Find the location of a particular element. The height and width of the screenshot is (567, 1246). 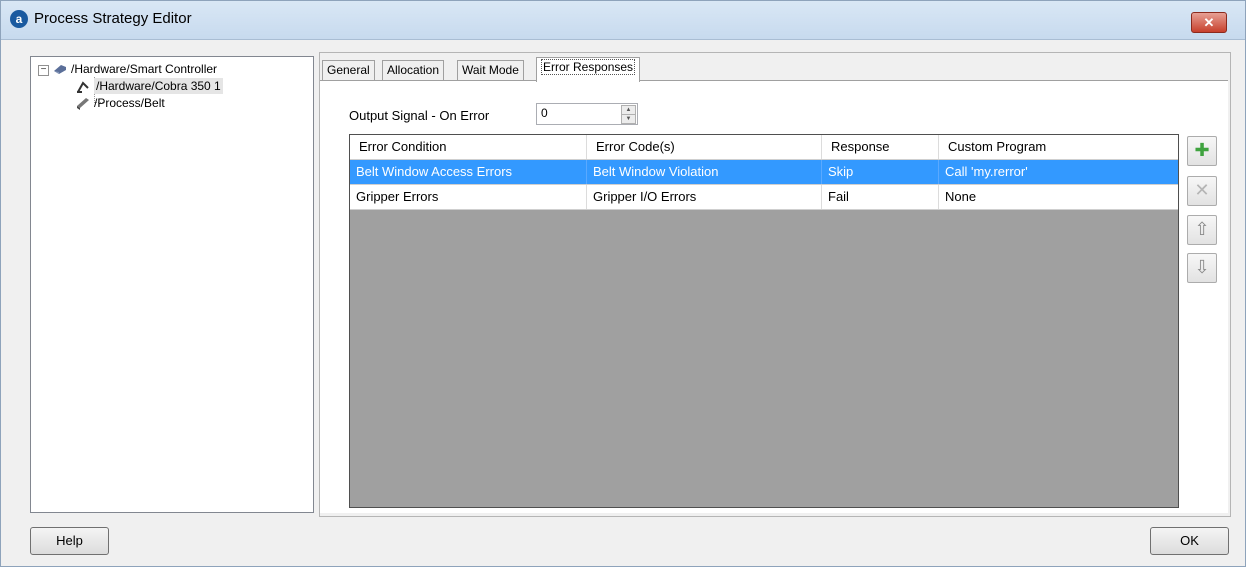

table-cell: Belt Window Violation is located at coordinates (704, 172).